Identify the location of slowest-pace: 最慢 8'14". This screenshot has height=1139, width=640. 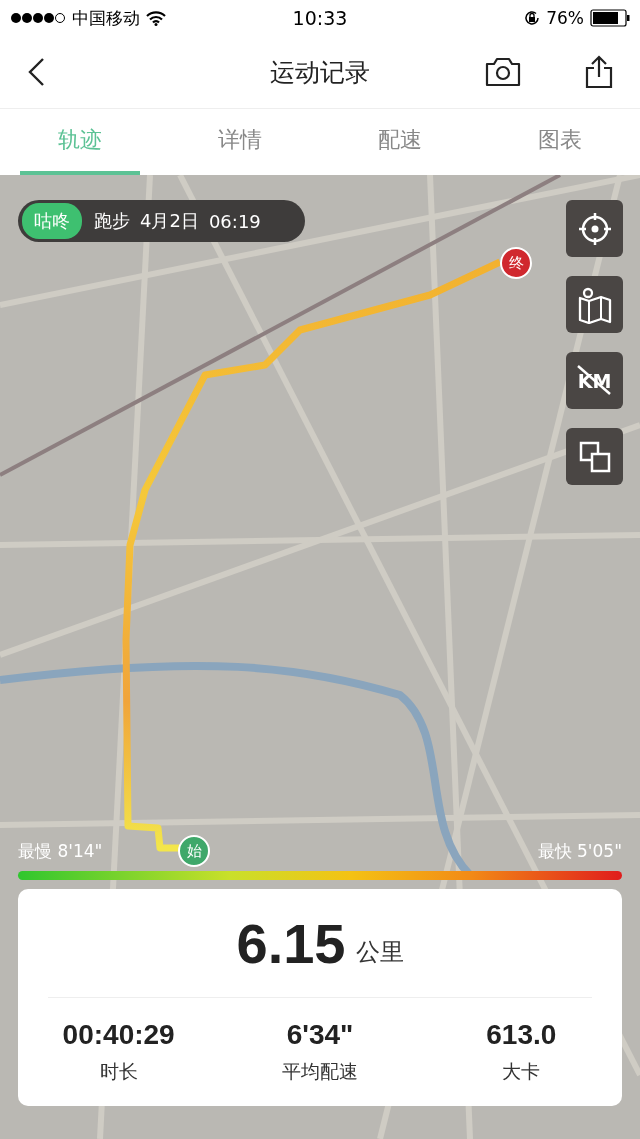
(60, 851).